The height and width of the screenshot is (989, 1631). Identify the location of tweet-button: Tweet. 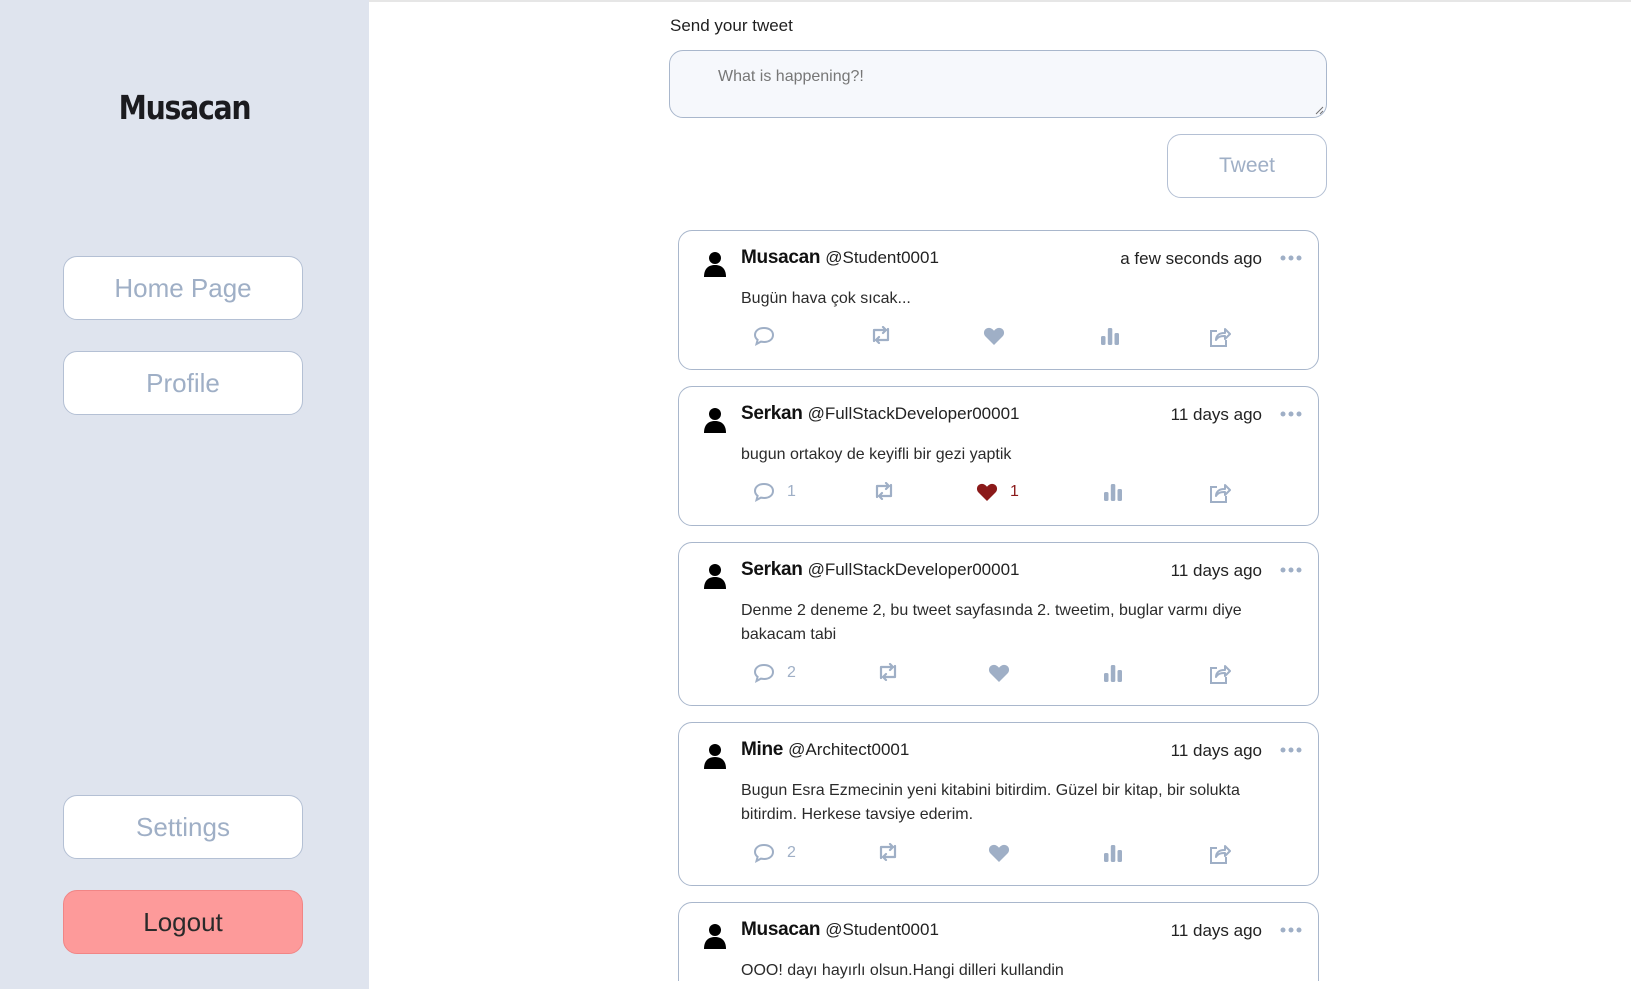
(1247, 166).